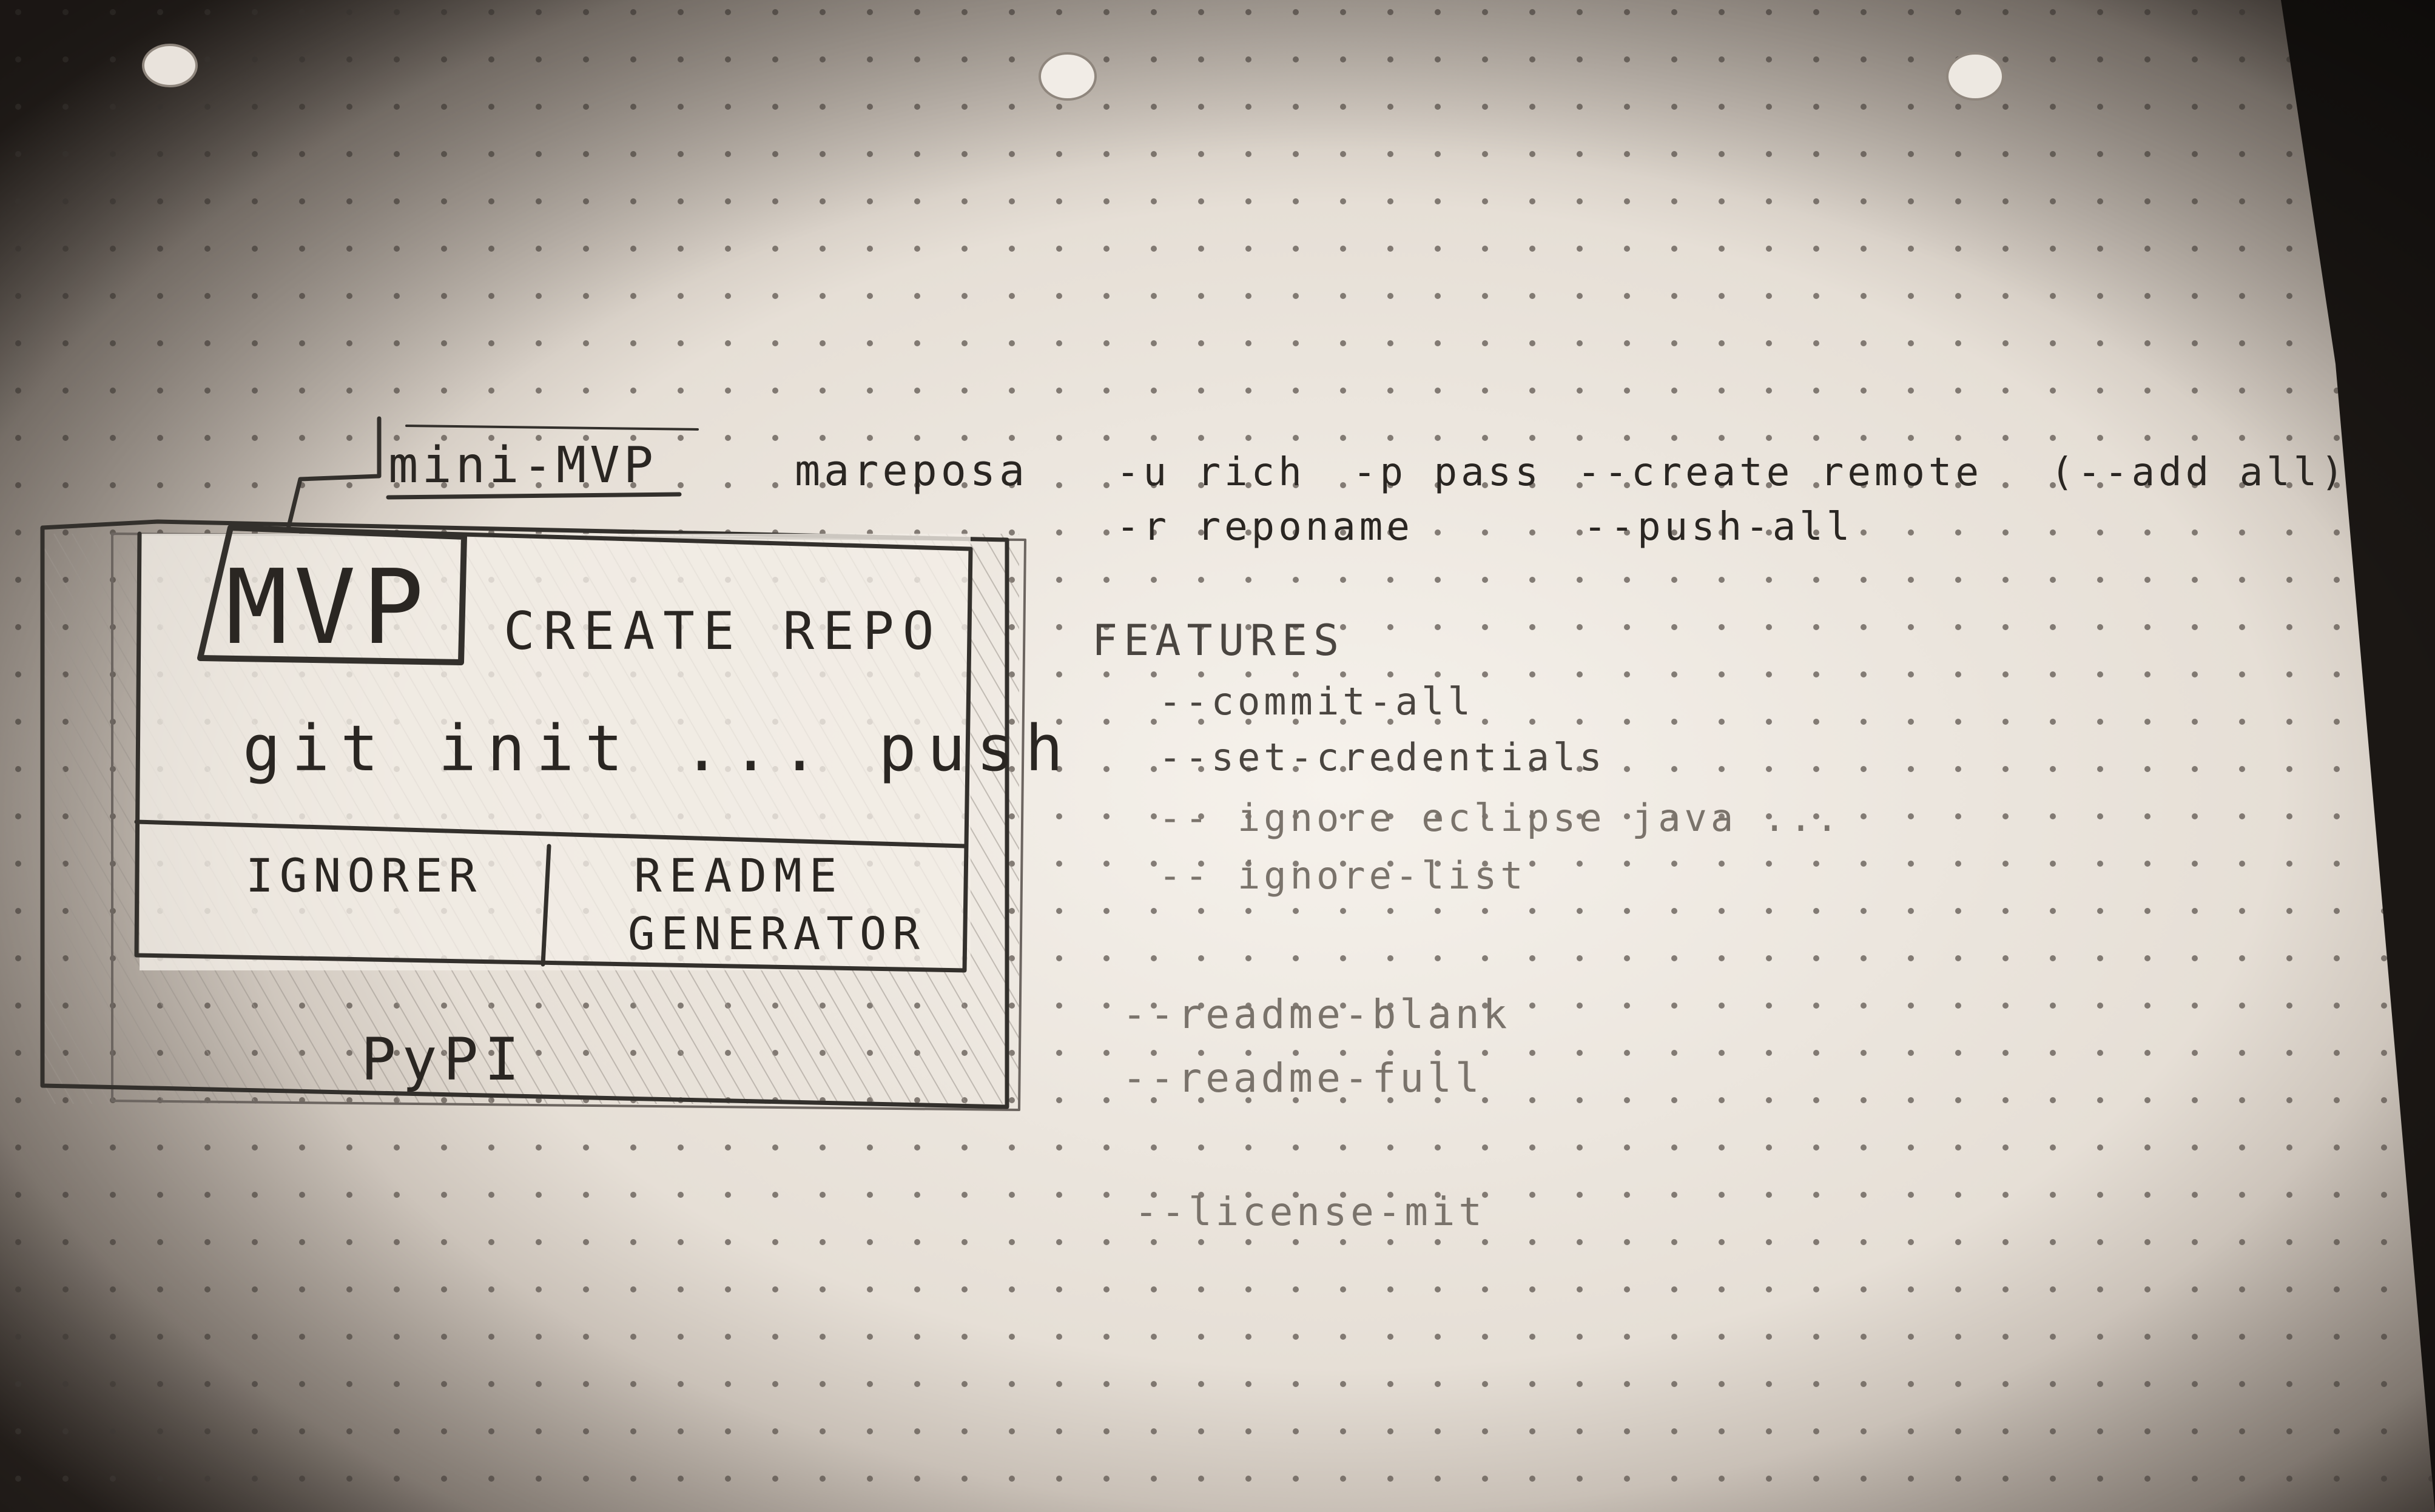 This screenshot has width=2435, height=1512. I want to click on features-heading: FEATURES, so click(1218, 640).